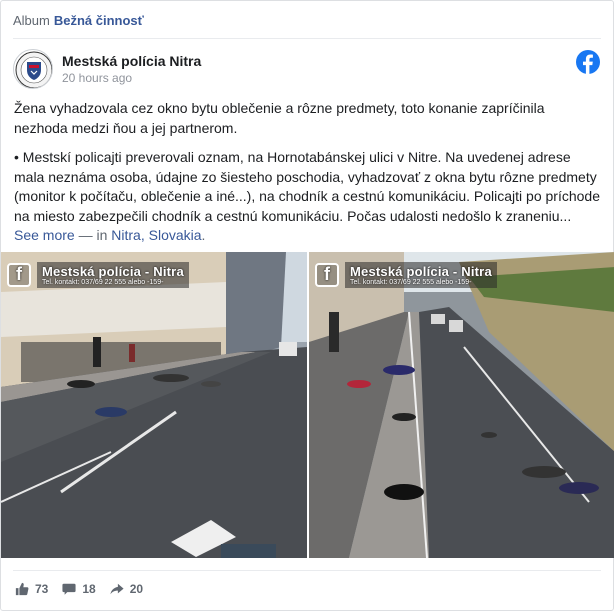 This screenshot has height=611, width=614. Describe the element at coordinates (31, 20) in the screenshot. I see `album-prefix: Album` at that location.